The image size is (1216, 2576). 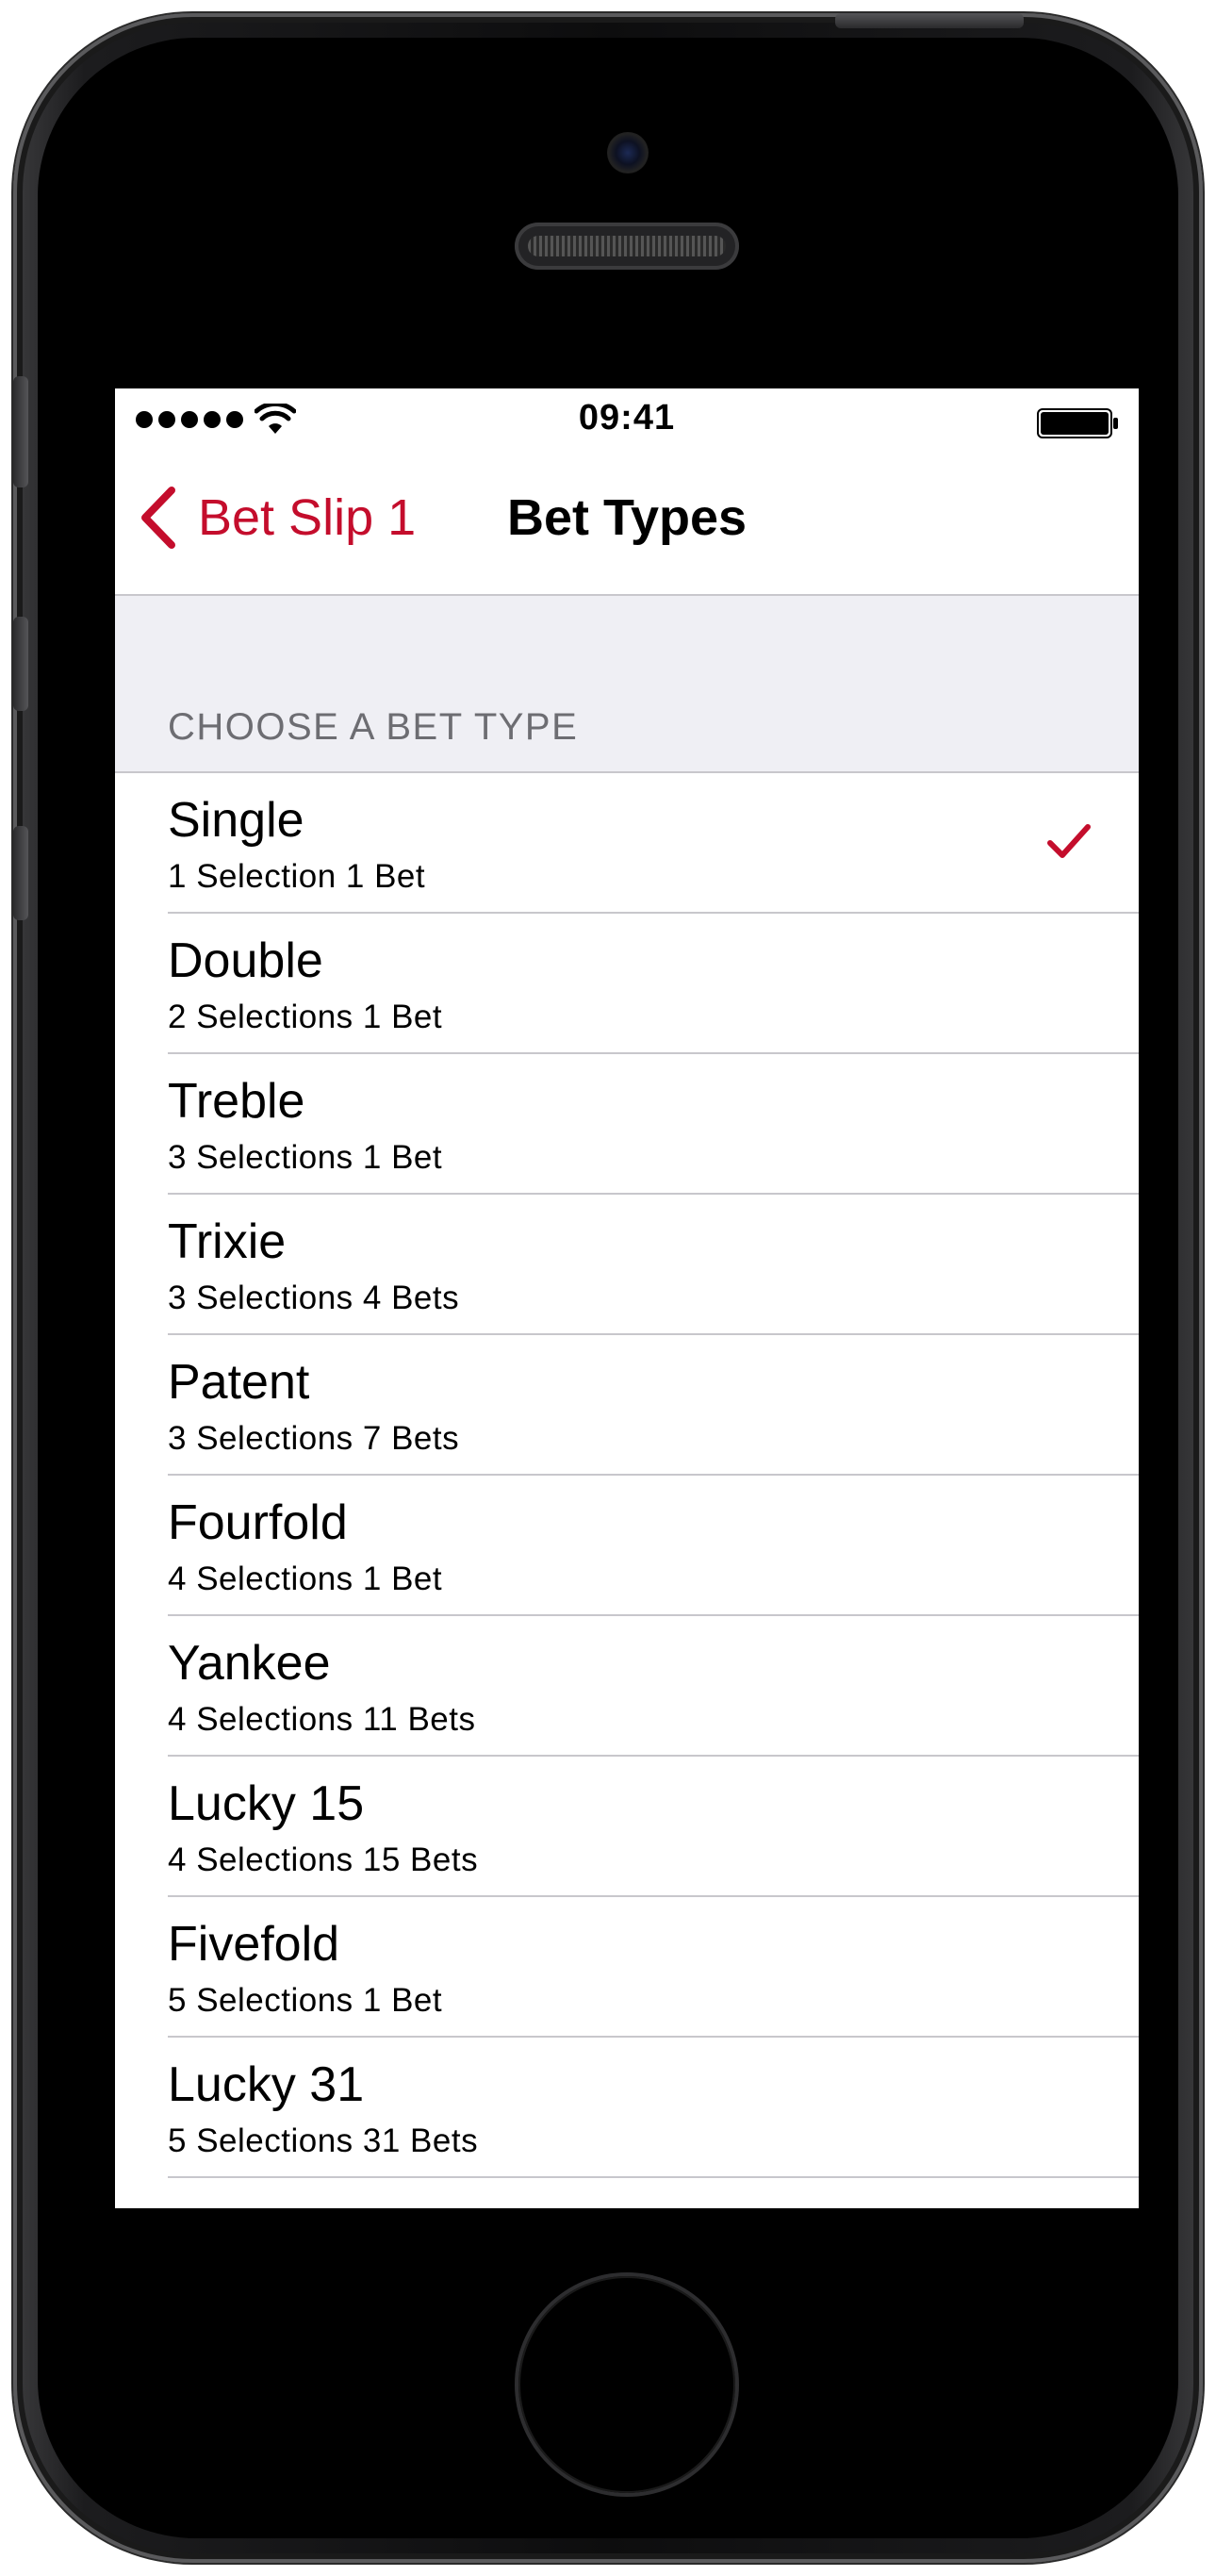 What do you see at coordinates (249, 1663) in the screenshot?
I see `bet-type-name: Yankee` at bounding box center [249, 1663].